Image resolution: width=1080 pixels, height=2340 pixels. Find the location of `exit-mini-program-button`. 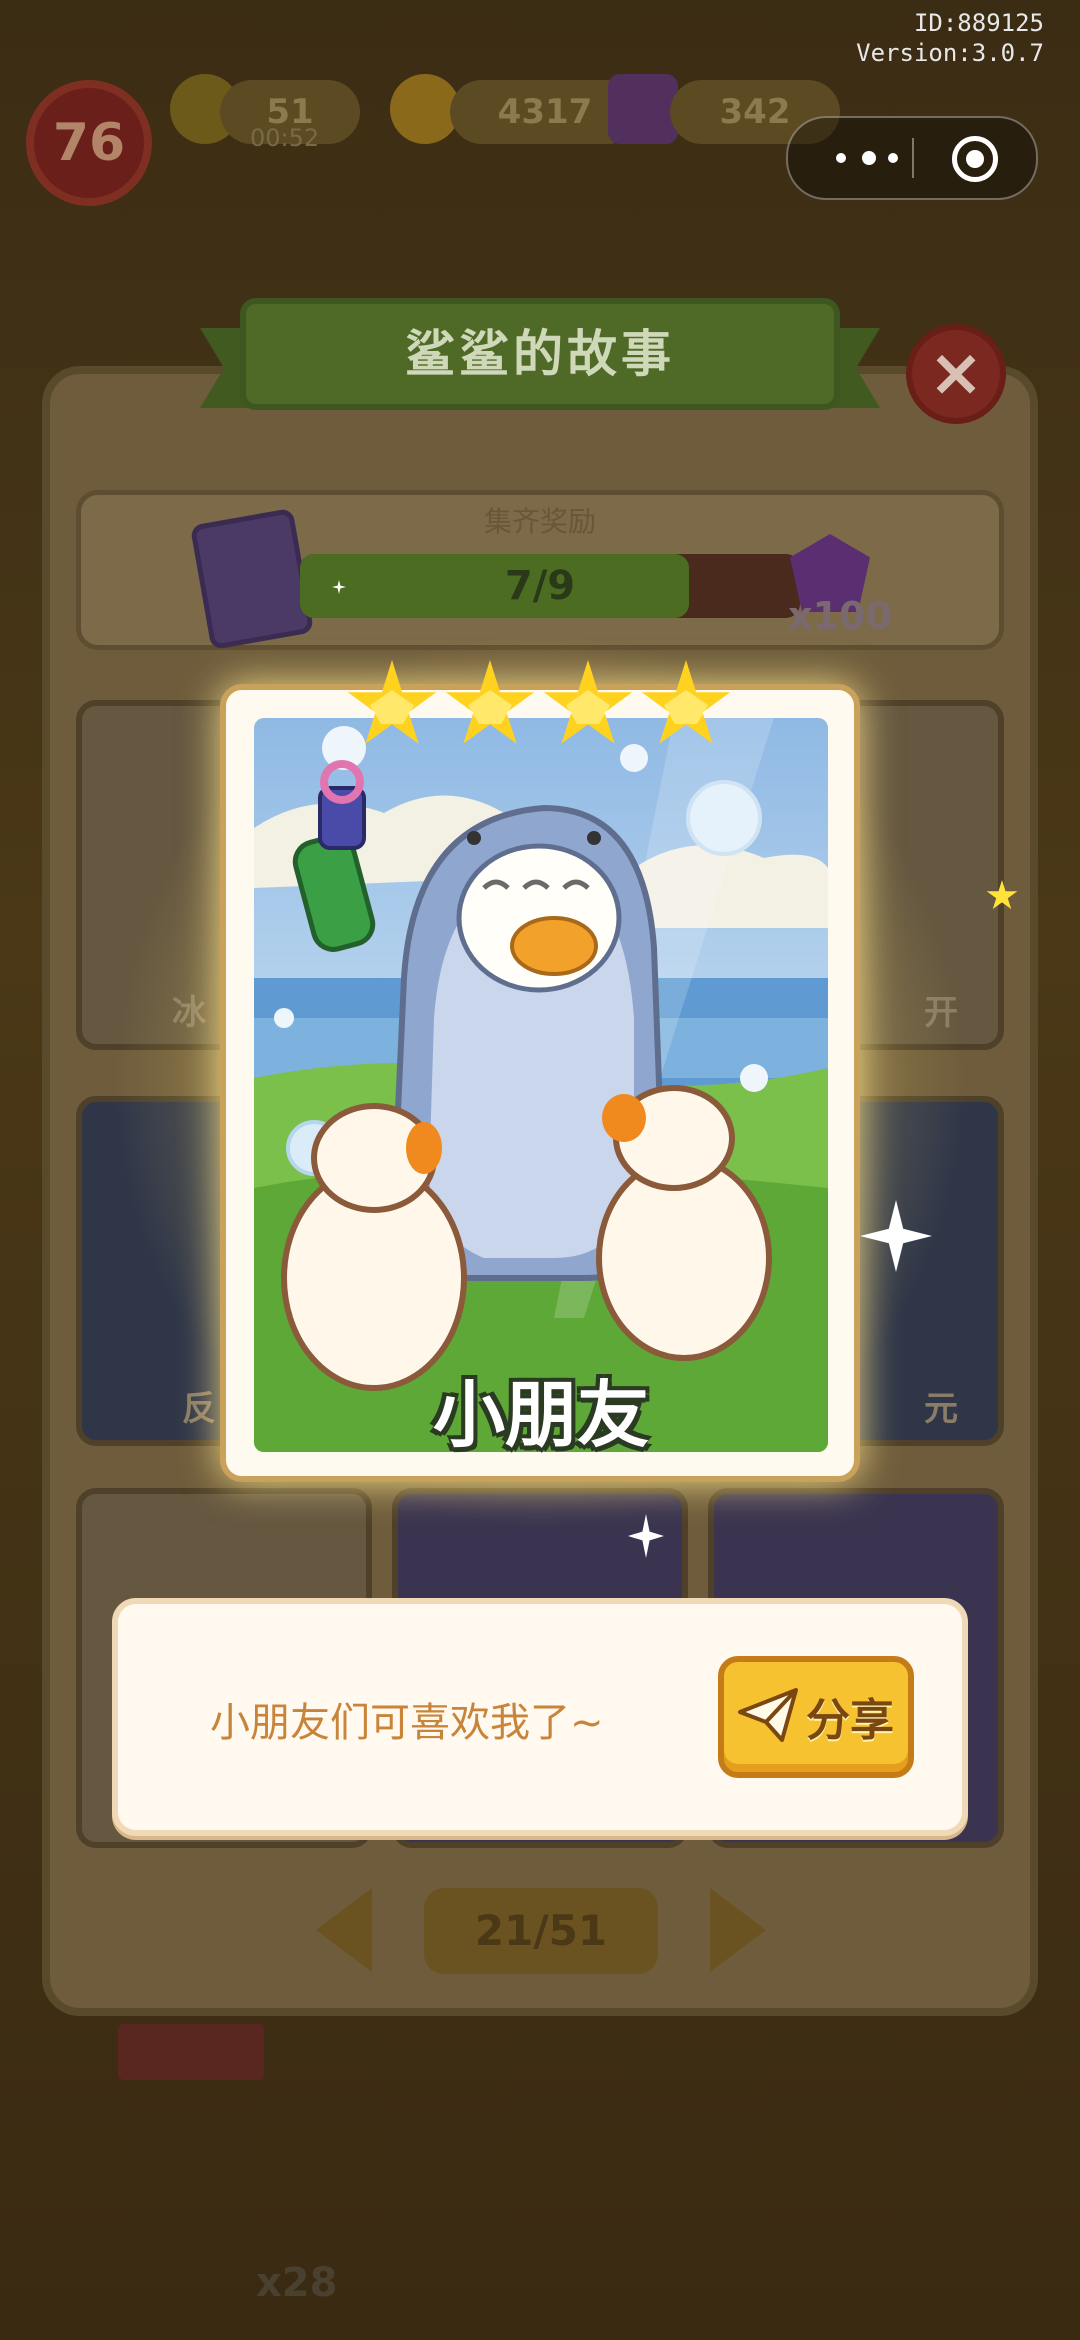

exit-mini-program-button is located at coordinates (975, 159).